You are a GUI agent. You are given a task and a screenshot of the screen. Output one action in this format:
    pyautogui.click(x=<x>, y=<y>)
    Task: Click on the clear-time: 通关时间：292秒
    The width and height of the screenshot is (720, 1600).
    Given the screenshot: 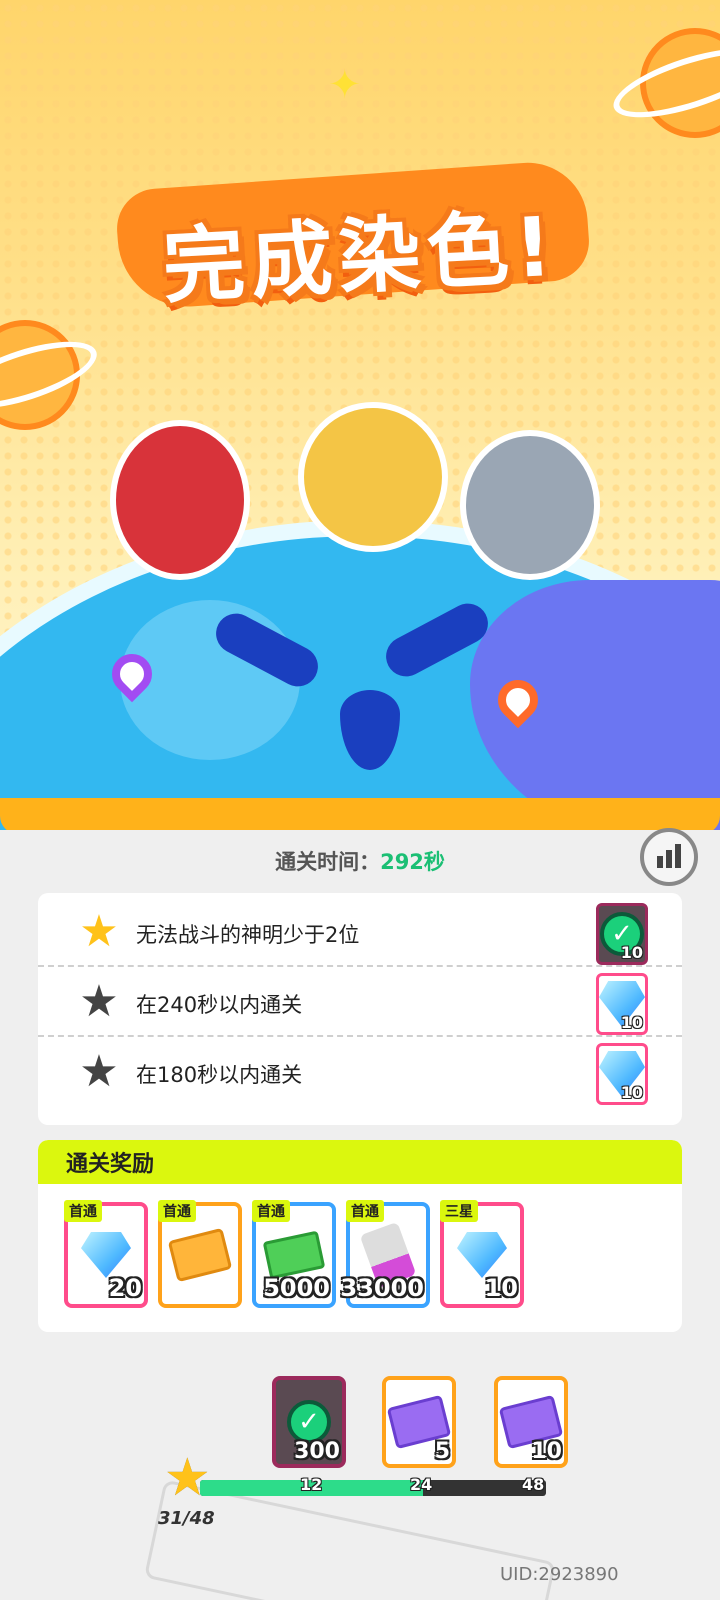 What is the action you would take?
    pyautogui.click(x=360, y=861)
    